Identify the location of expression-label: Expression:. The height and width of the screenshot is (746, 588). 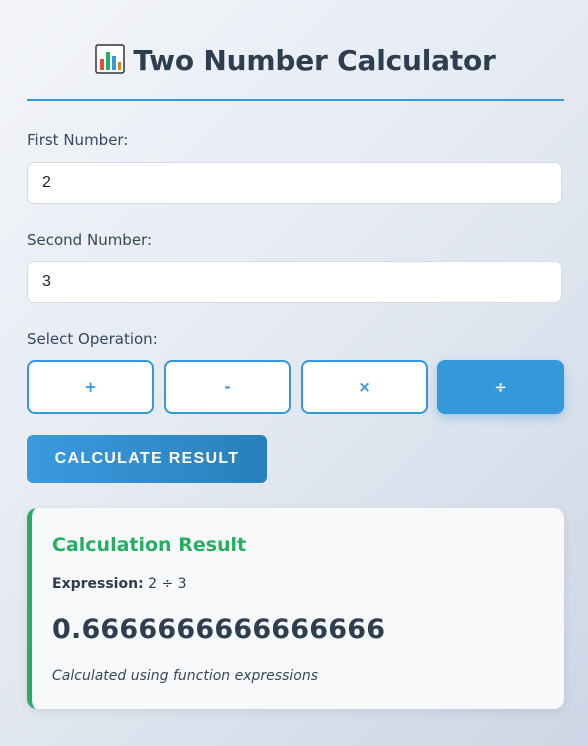
(98, 584).